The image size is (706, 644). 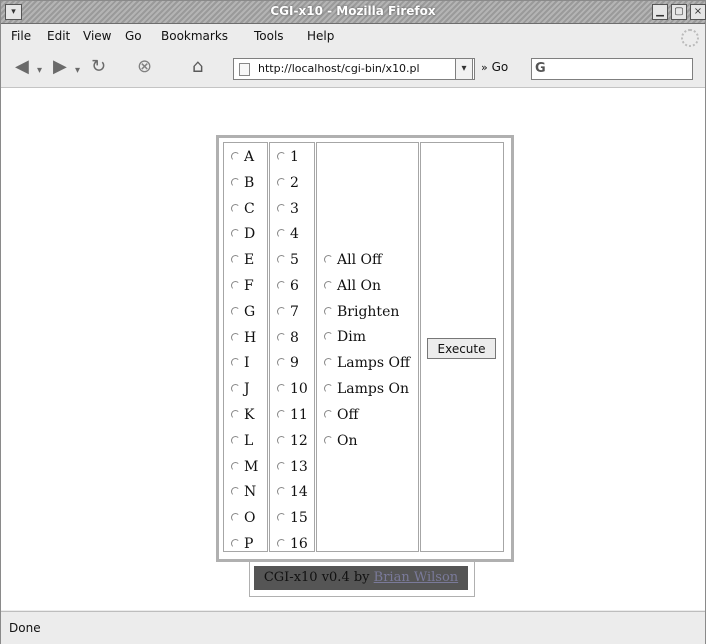 What do you see at coordinates (347, 440) in the screenshot?
I see `command-label: On` at bounding box center [347, 440].